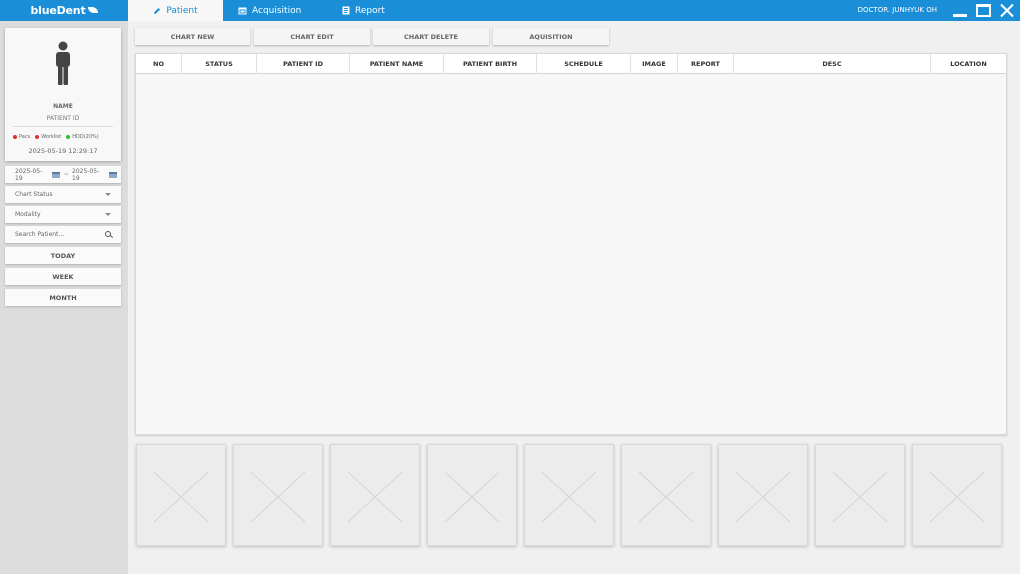  What do you see at coordinates (63, 63) in the screenshot?
I see `avatar` at bounding box center [63, 63].